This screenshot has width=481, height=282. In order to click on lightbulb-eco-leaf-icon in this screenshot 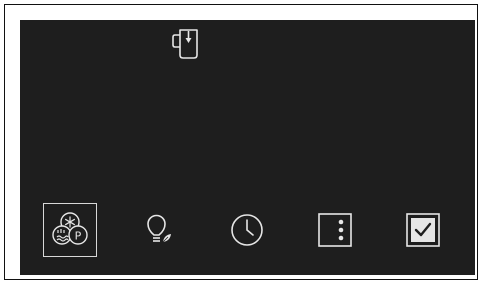, I will do `click(159, 230)`.